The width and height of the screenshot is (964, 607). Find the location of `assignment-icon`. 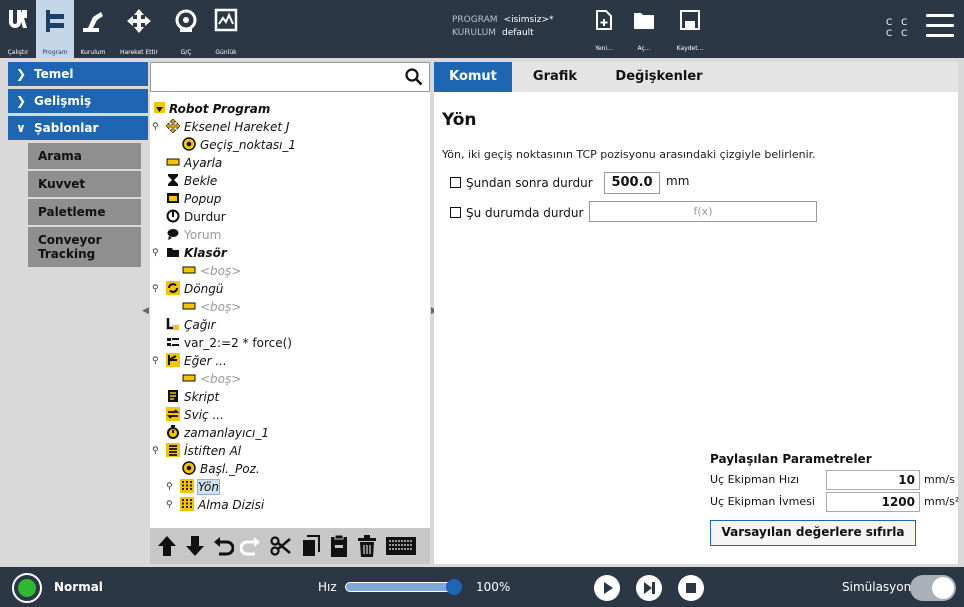

assignment-icon is located at coordinates (173, 342).